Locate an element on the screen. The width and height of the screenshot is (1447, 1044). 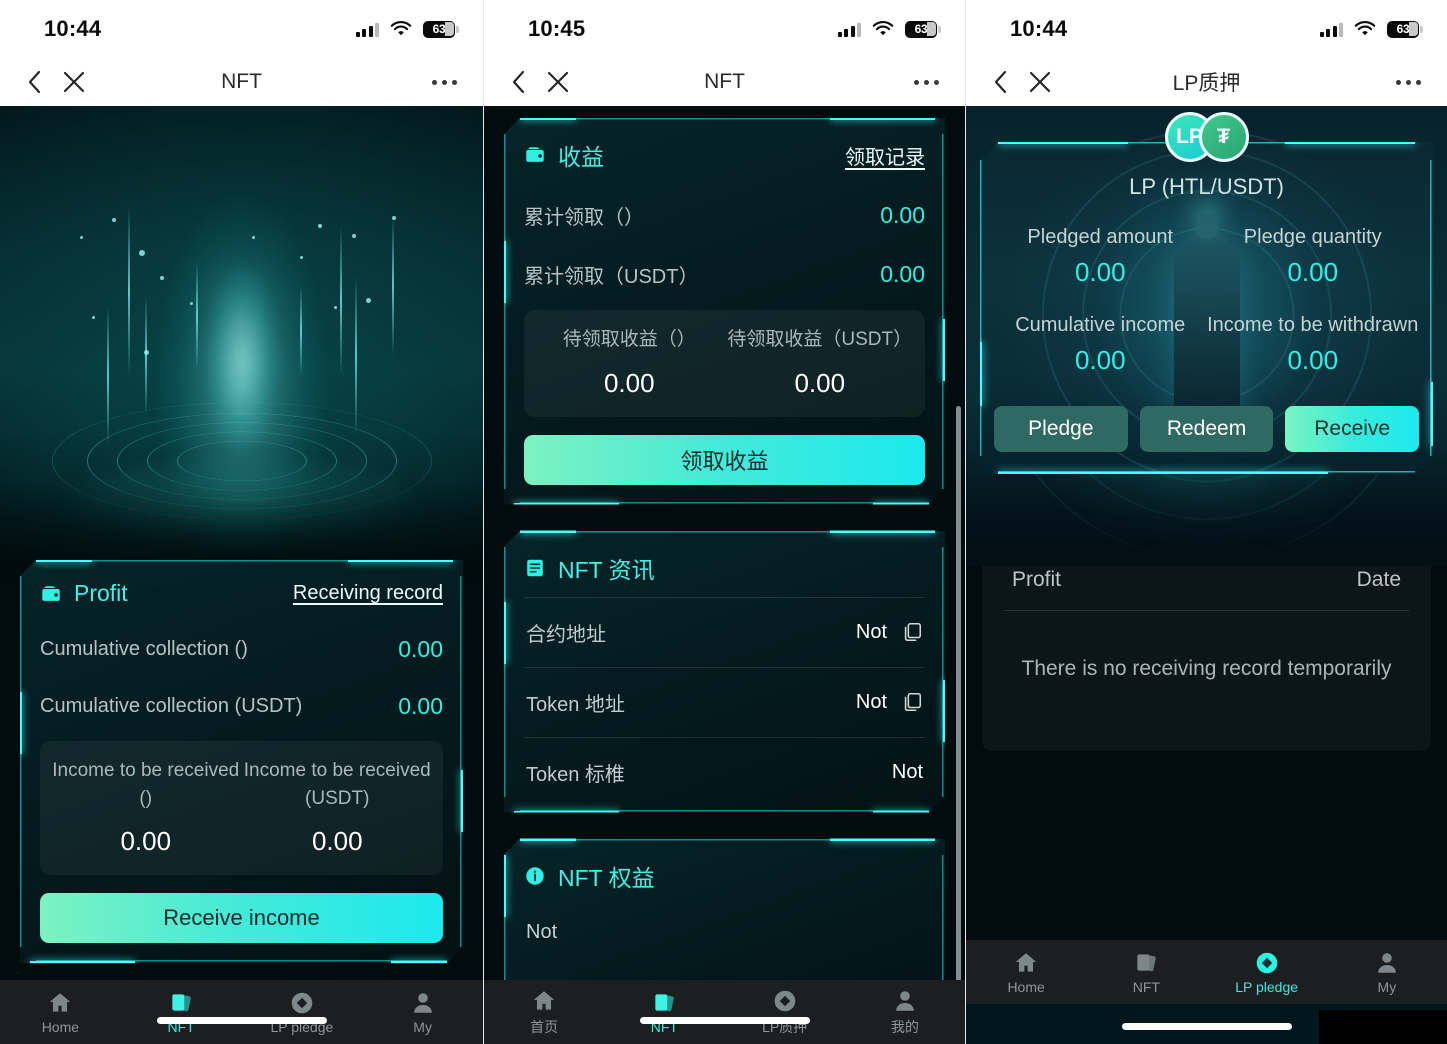
status-bar: 10:45 63 is located at coordinates (724, 29).